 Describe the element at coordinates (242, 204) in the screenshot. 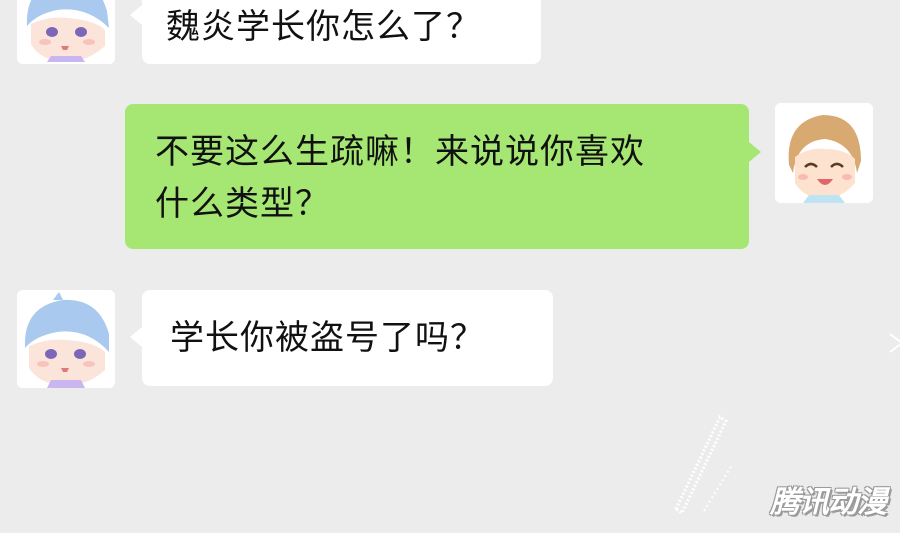

I see `message-text-line-2: 什么类型？` at that location.